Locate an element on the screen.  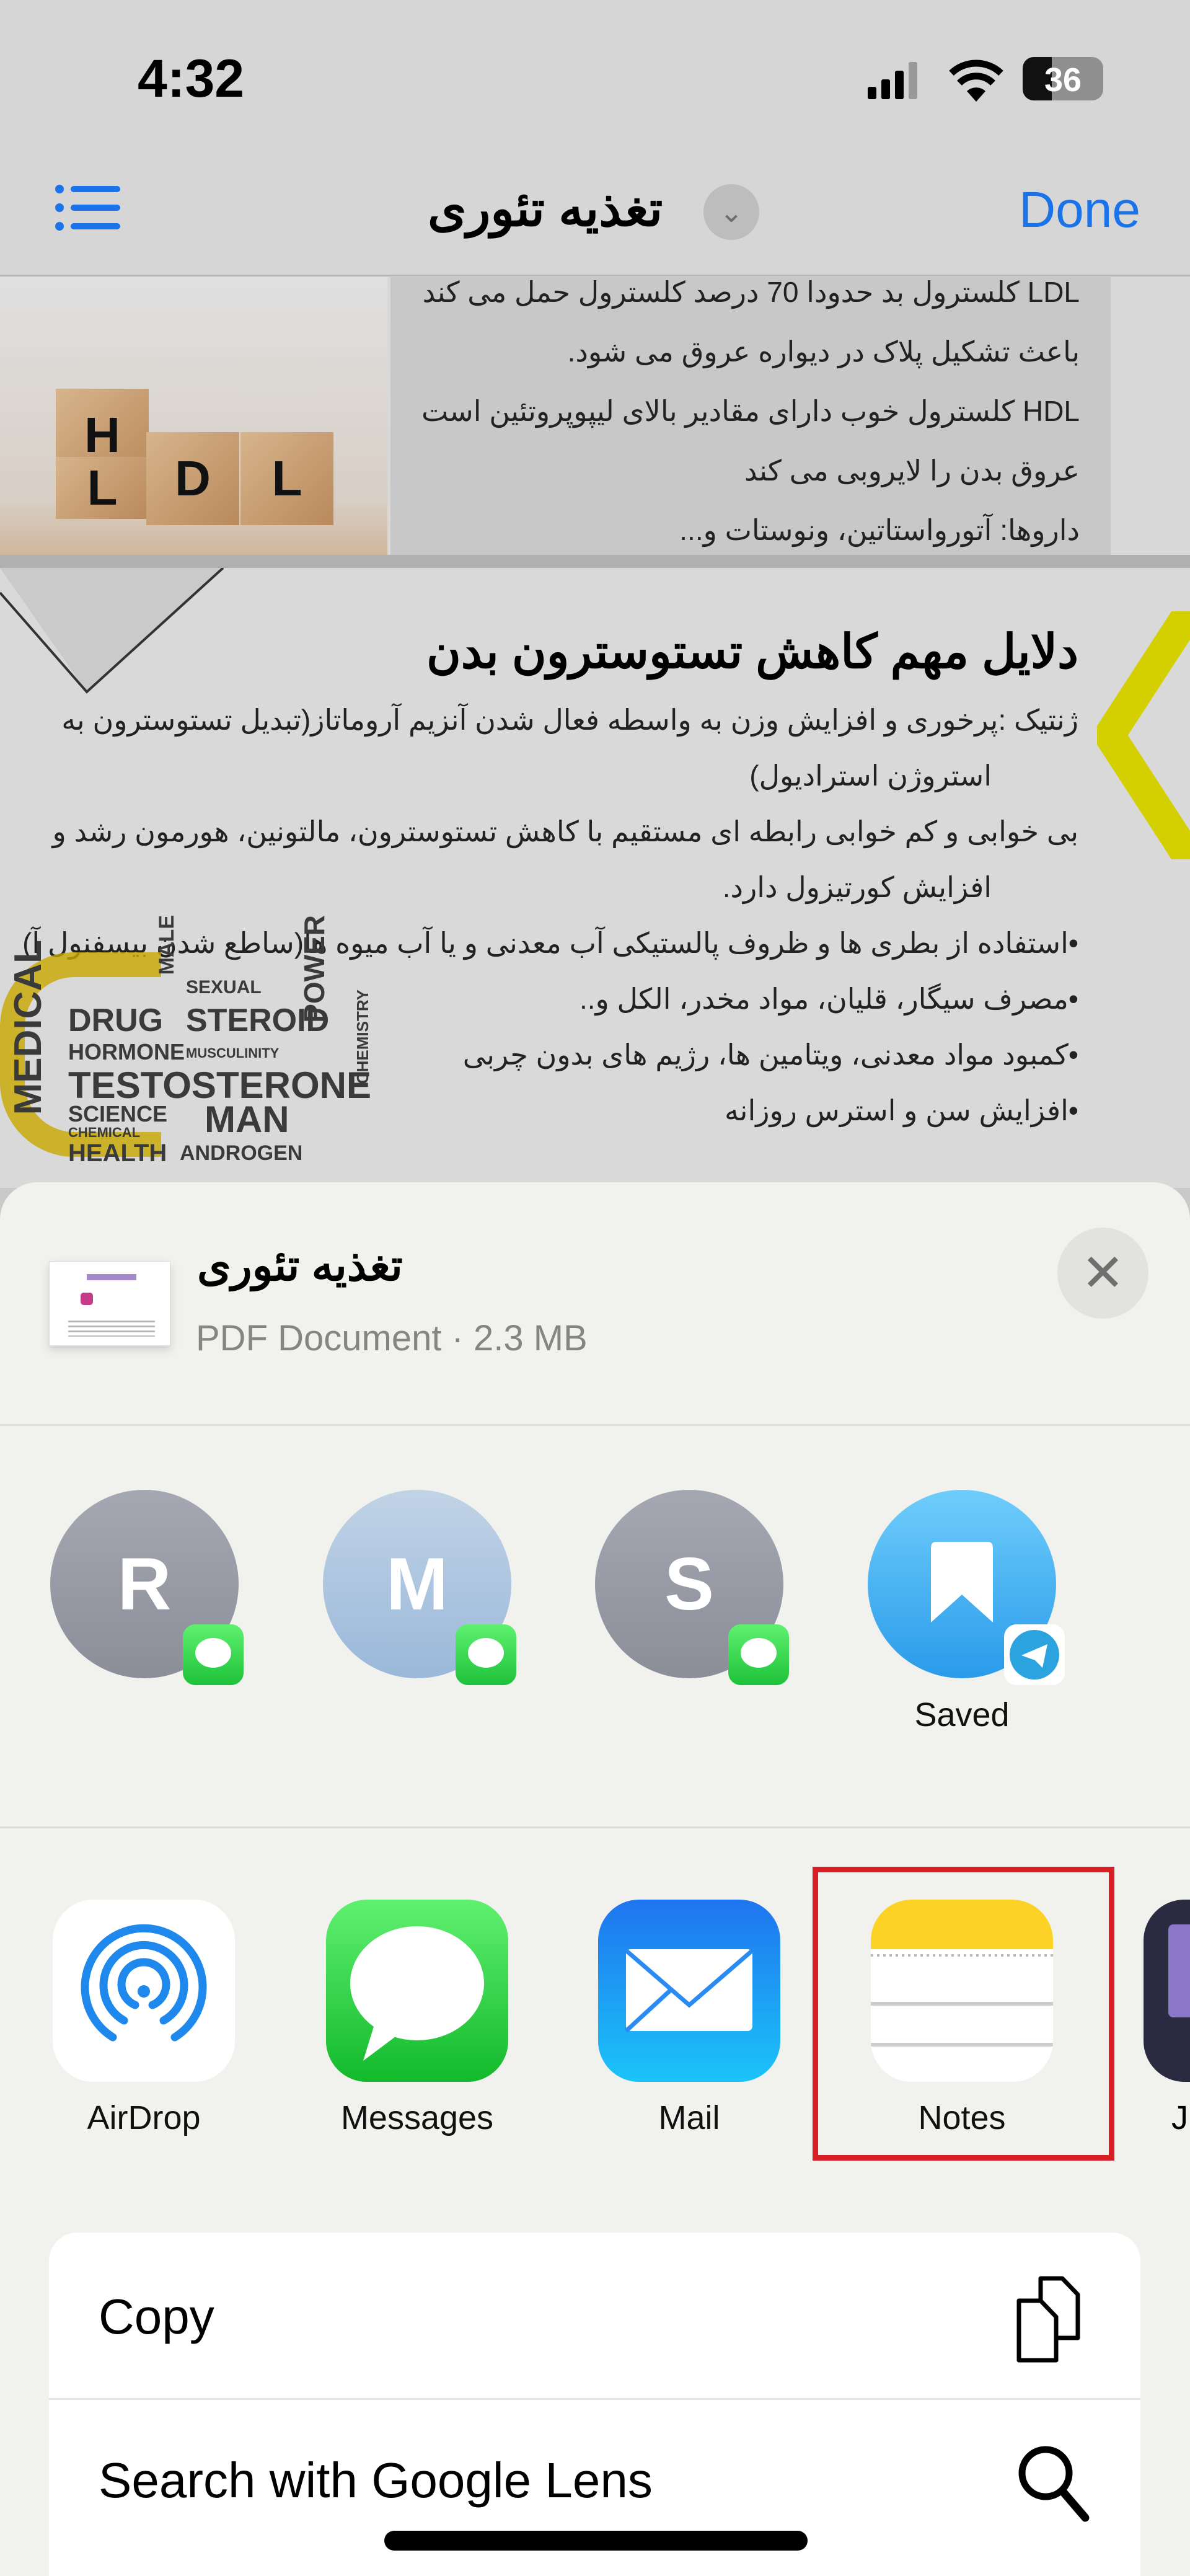
wordcloud-word: SEXUAL is located at coordinates (224, 988).